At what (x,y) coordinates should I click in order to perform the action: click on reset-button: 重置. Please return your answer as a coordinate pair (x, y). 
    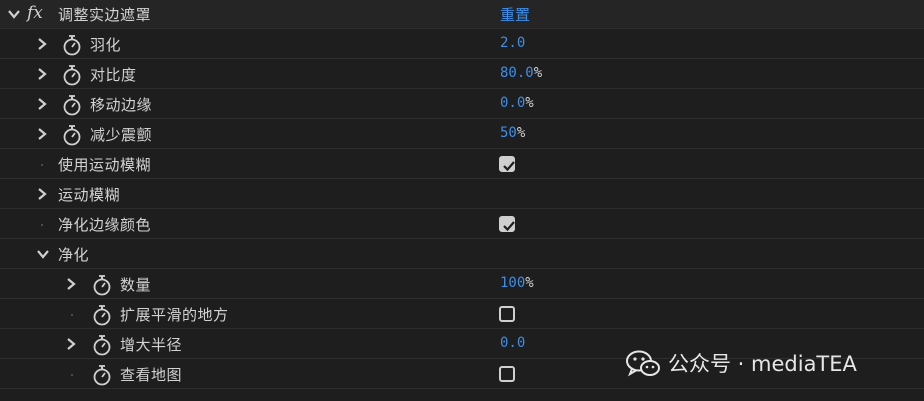
    Looking at the image, I should click on (515, 14).